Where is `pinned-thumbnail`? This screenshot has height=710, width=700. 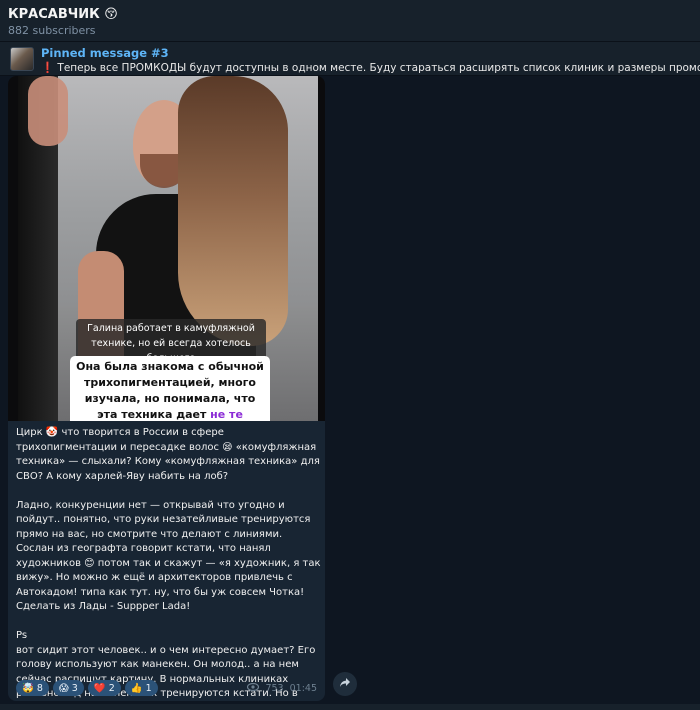
pinned-thumbnail is located at coordinates (22, 59).